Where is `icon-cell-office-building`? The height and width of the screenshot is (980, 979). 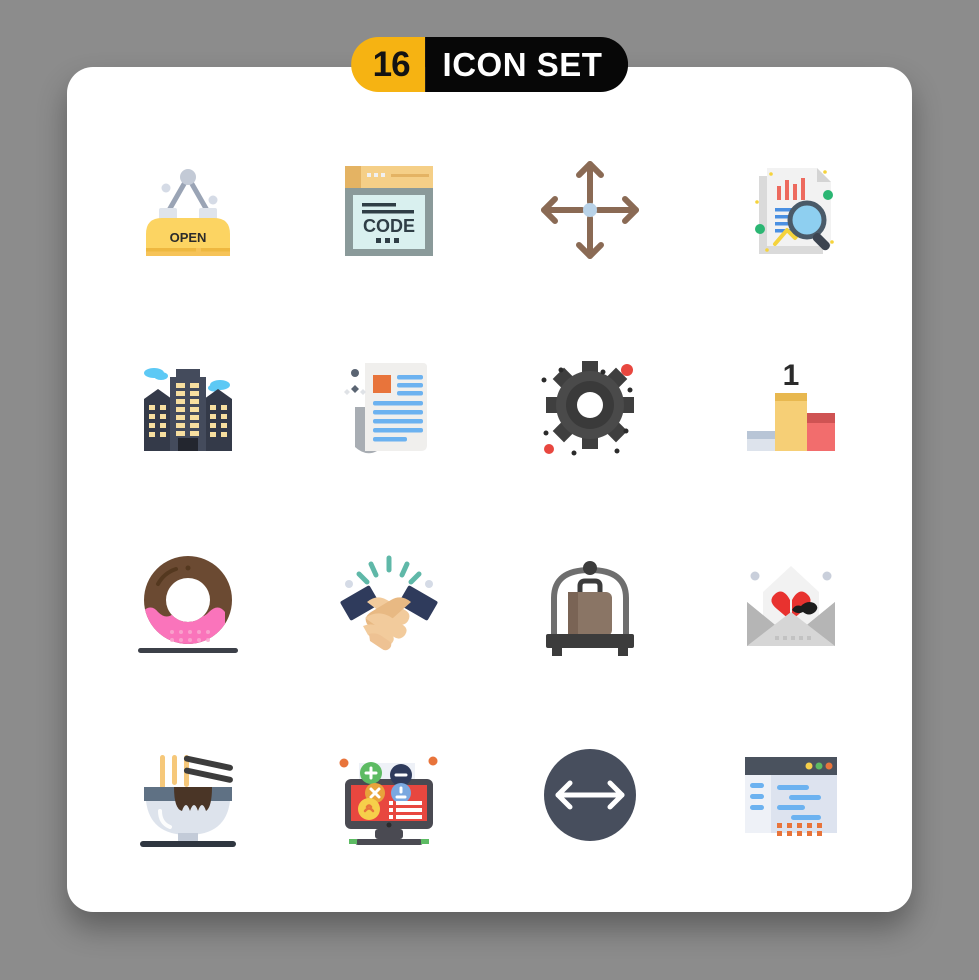 icon-cell-office-building is located at coordinates (187, 404).